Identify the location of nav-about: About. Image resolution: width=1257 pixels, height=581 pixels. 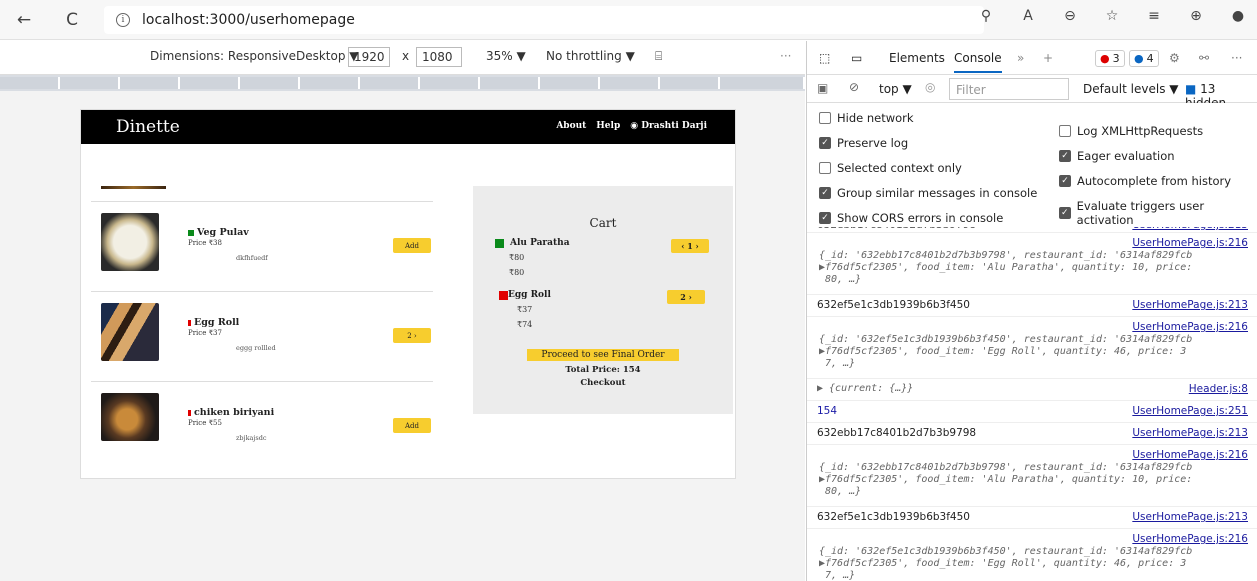
(571, 126).